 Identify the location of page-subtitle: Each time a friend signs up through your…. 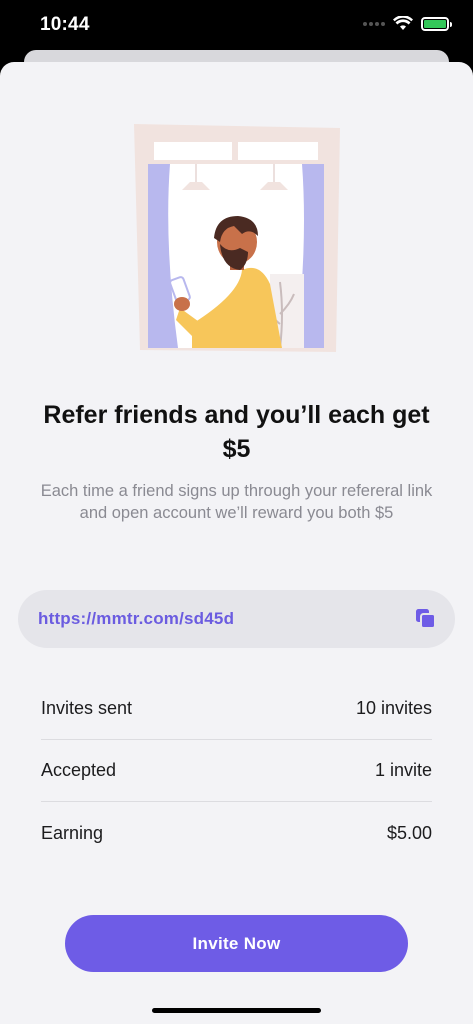
(236, 502).